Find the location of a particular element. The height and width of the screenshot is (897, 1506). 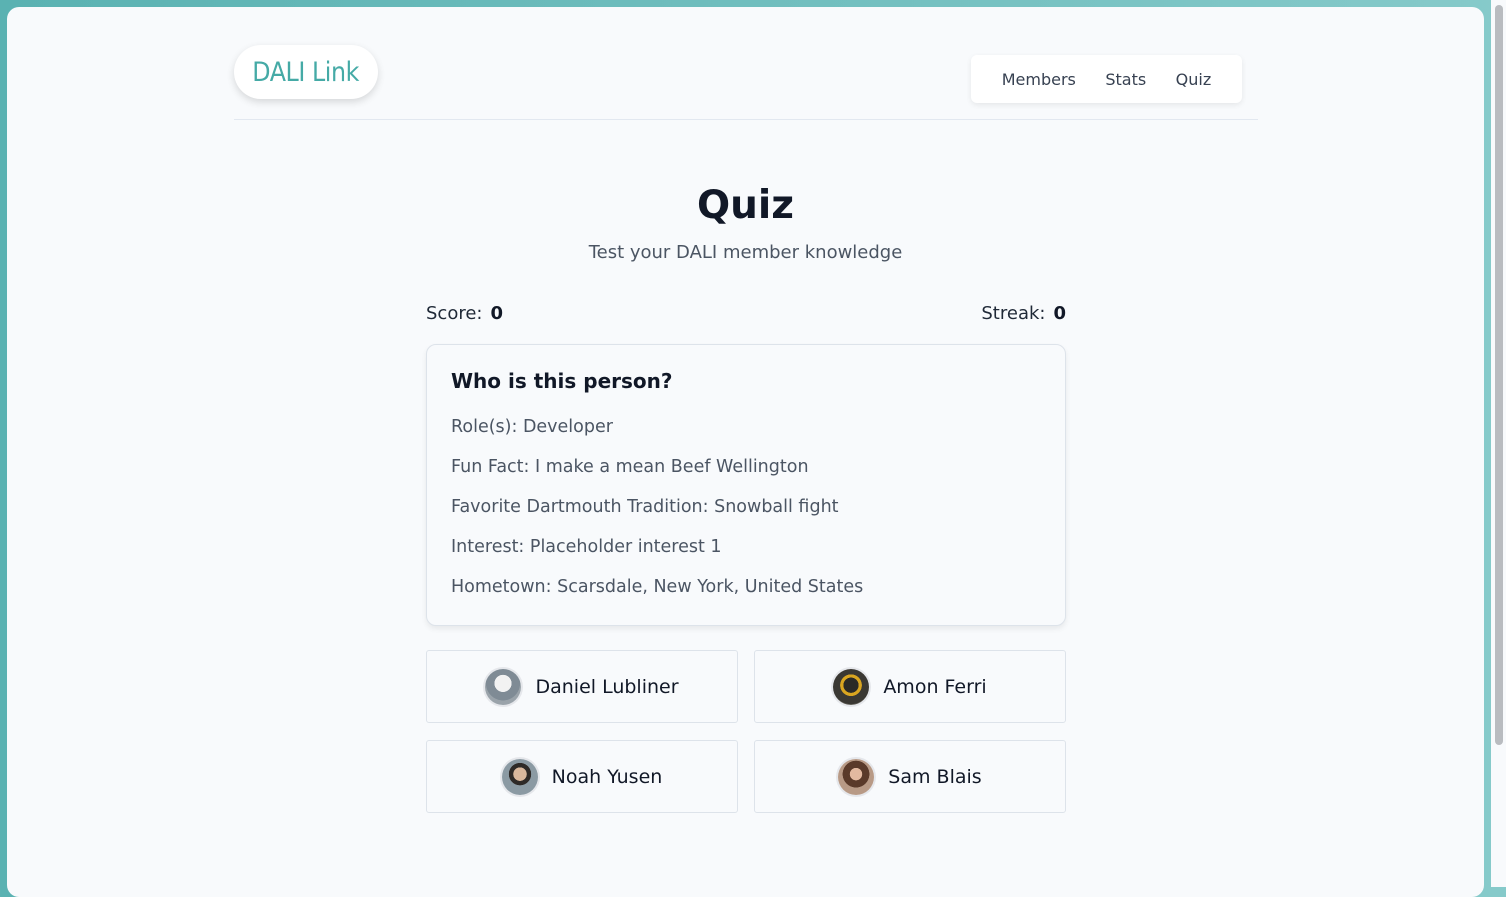

choice-button: Noah Yusen is located at coordinates (582, 776).